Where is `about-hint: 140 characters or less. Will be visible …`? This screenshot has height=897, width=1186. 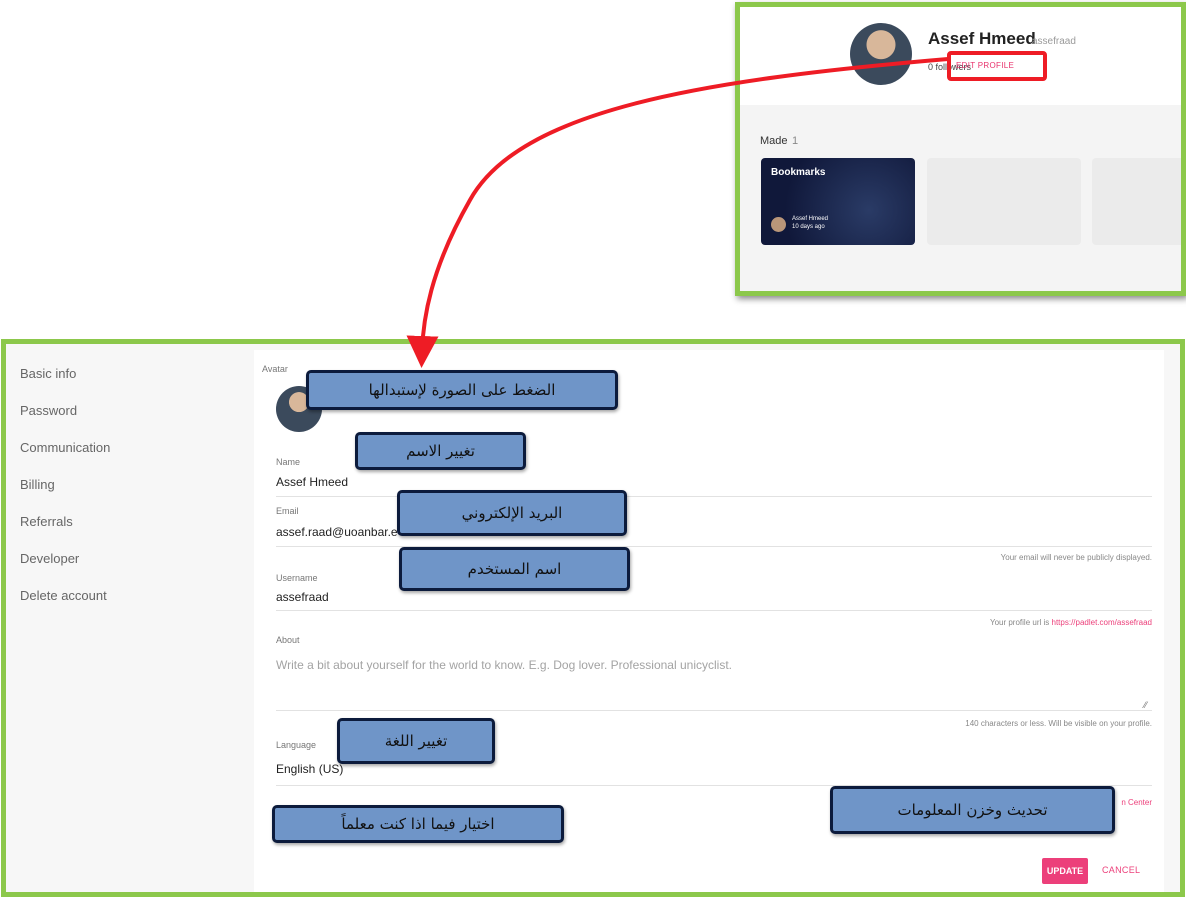
about-hint: 140 characters or less. Will be visible … is located at coordinates (1058, 723).